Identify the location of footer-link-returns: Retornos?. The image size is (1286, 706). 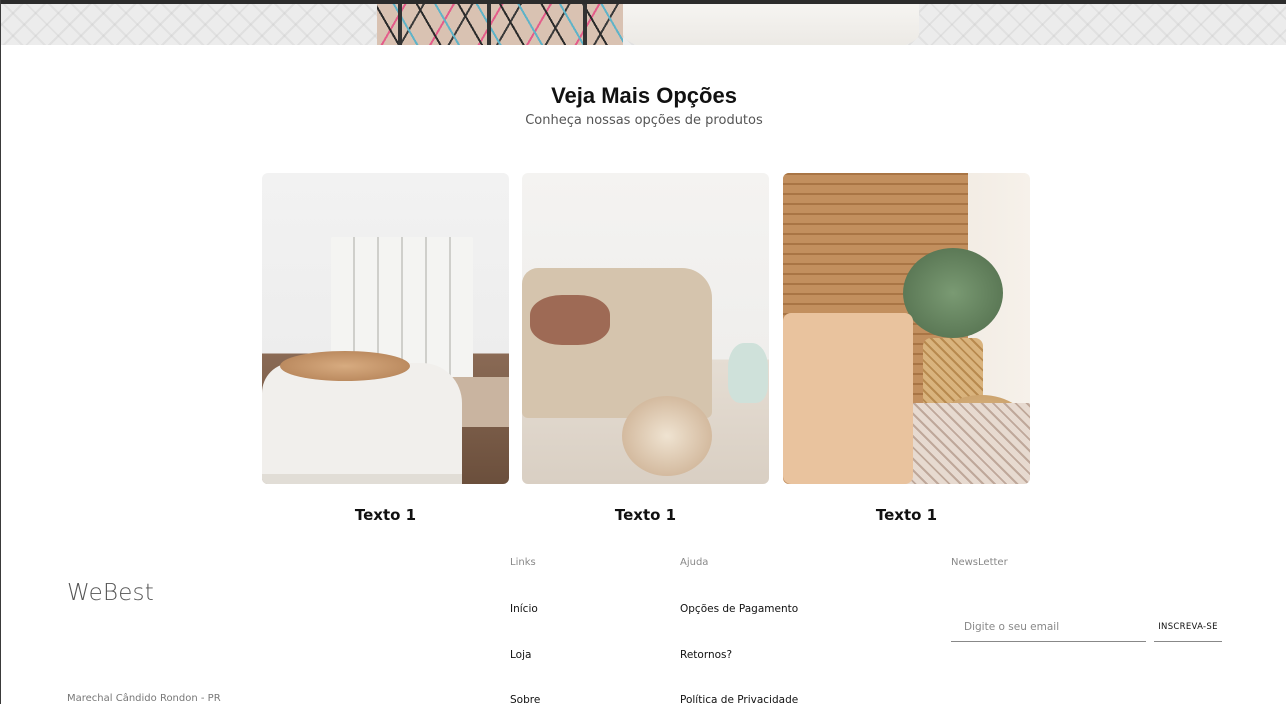
(706, 655).